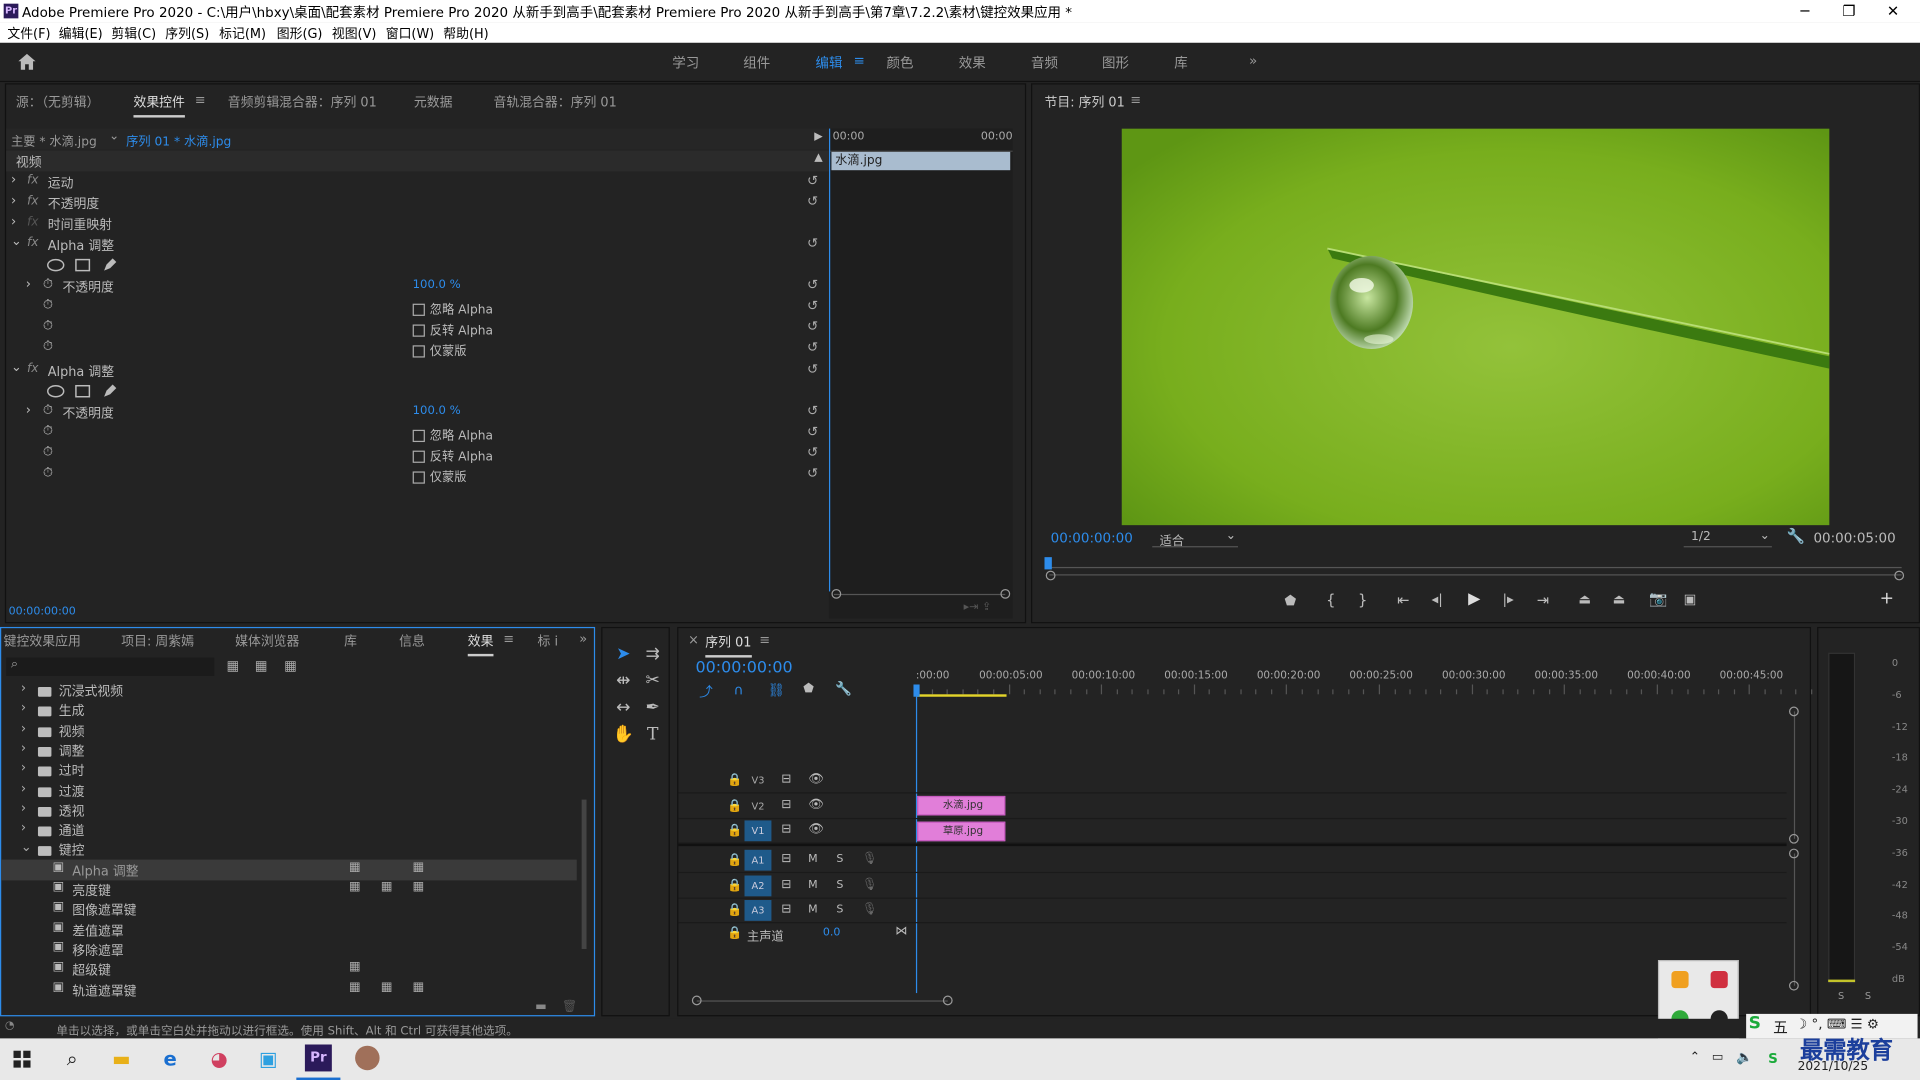  I want to click on workspace-graphics: 图形, so click(1115, 63).